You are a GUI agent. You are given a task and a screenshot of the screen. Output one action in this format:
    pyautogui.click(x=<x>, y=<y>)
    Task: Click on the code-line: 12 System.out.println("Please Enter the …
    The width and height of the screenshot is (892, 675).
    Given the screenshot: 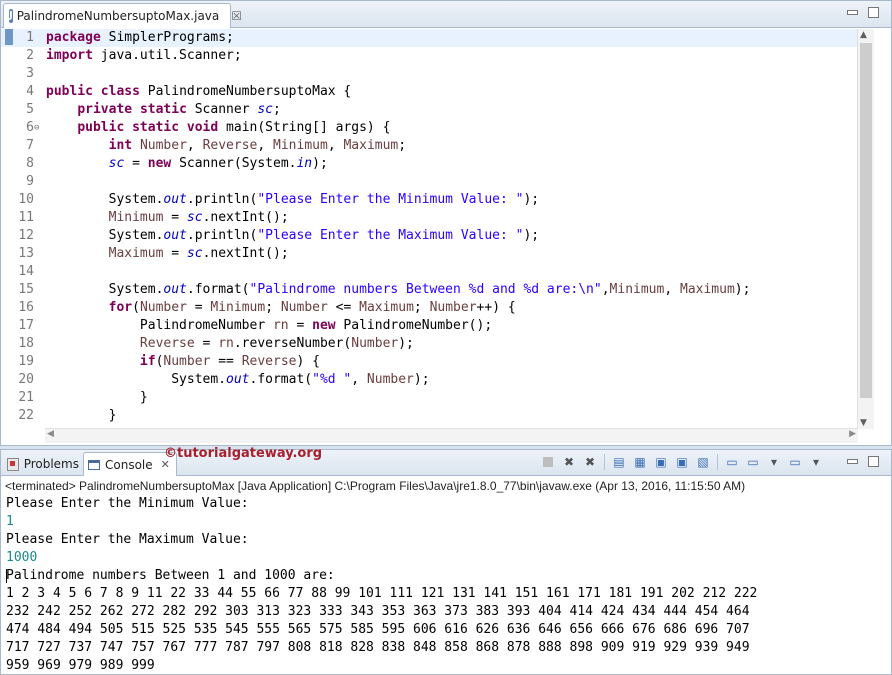 What is the action you would take?
    pyautogui.click(x=429, y=236)
    